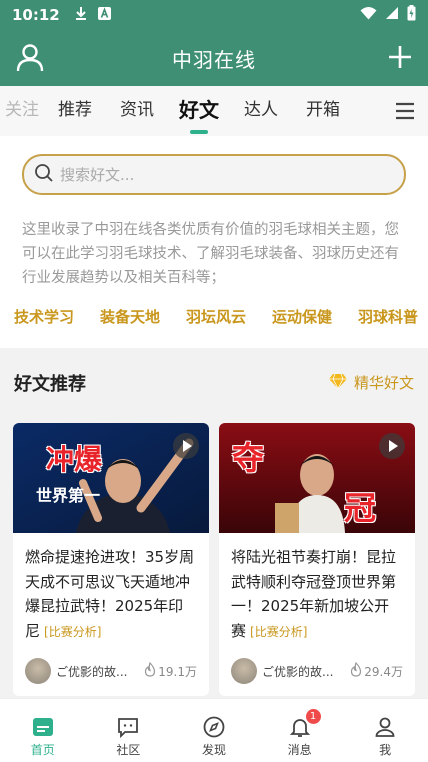 This screenshot has height=762, width=428. Describe the element at coordinates (111, 478) in the screenshot. I see `article-thumbnail` at that location.